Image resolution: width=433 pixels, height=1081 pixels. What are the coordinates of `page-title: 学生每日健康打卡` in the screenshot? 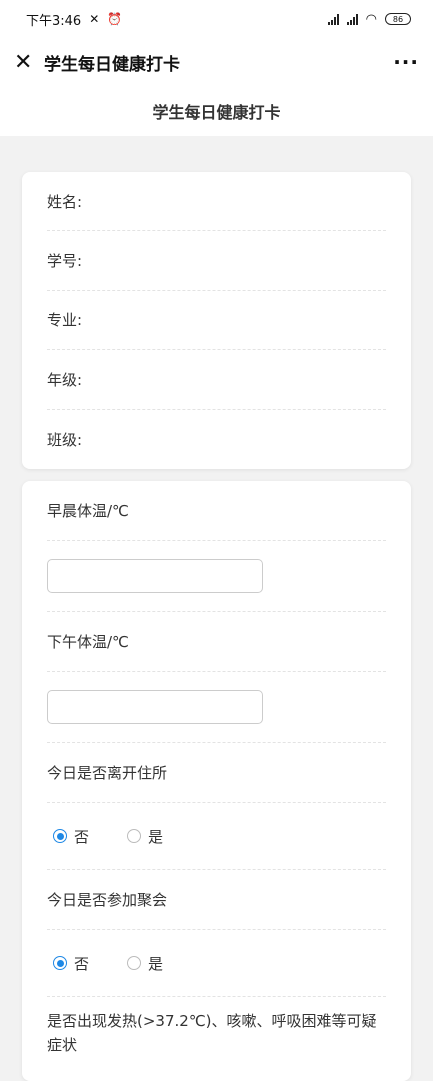 It's located at (216, 111).